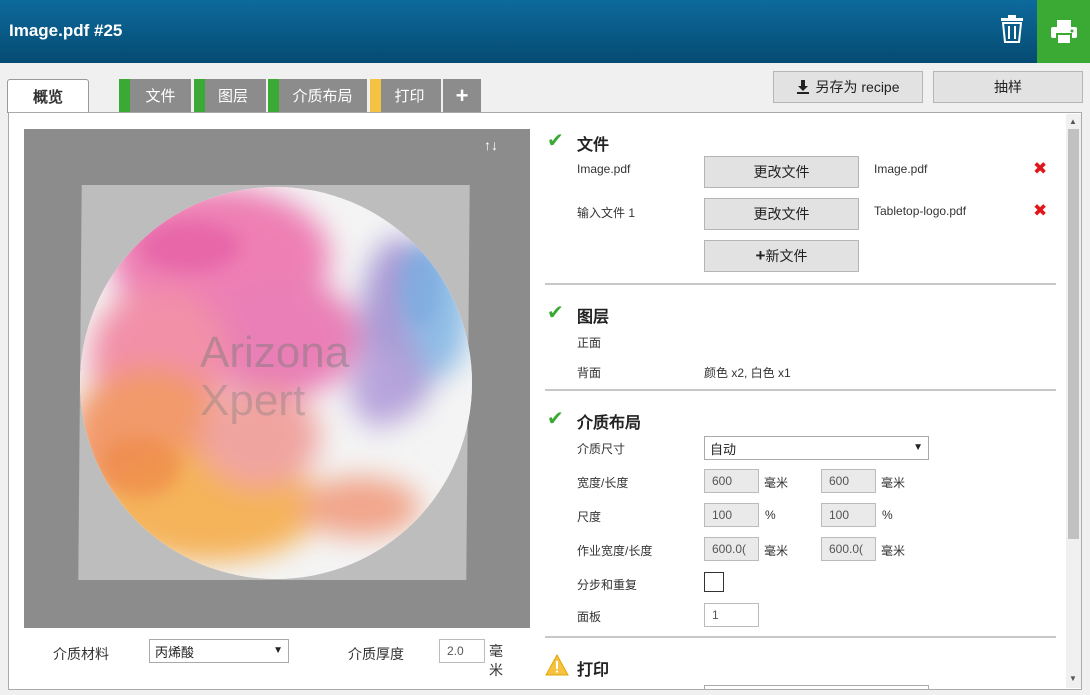  What do you see at coordinates (275, 352) in the screenshot?
I see `watermark-text: Arizona` at bounding box center [275, 352].